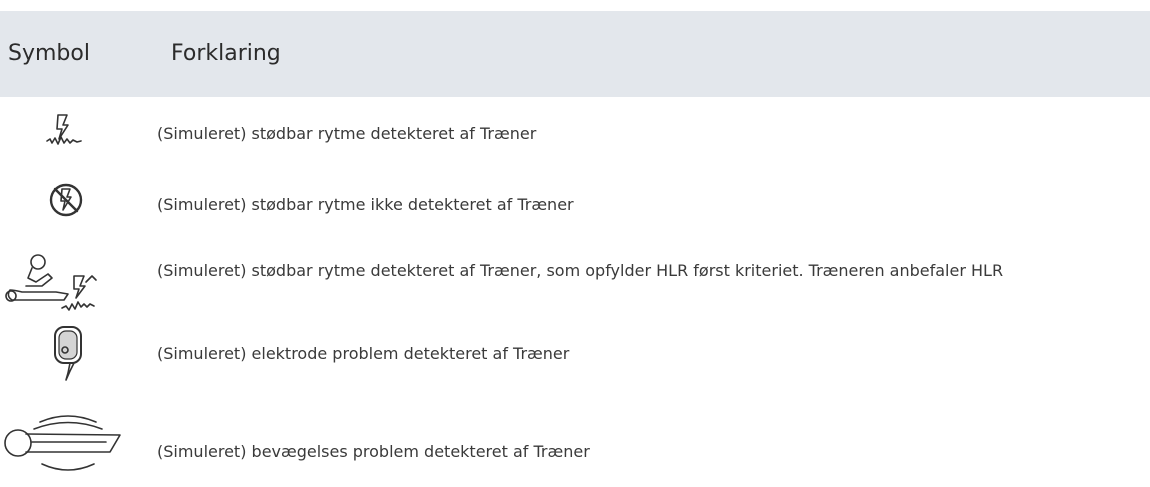  What do you see at coordinates (67, 447) in the screenshot?
I see `patient-motion-icon` at bounding box center [67, 447].